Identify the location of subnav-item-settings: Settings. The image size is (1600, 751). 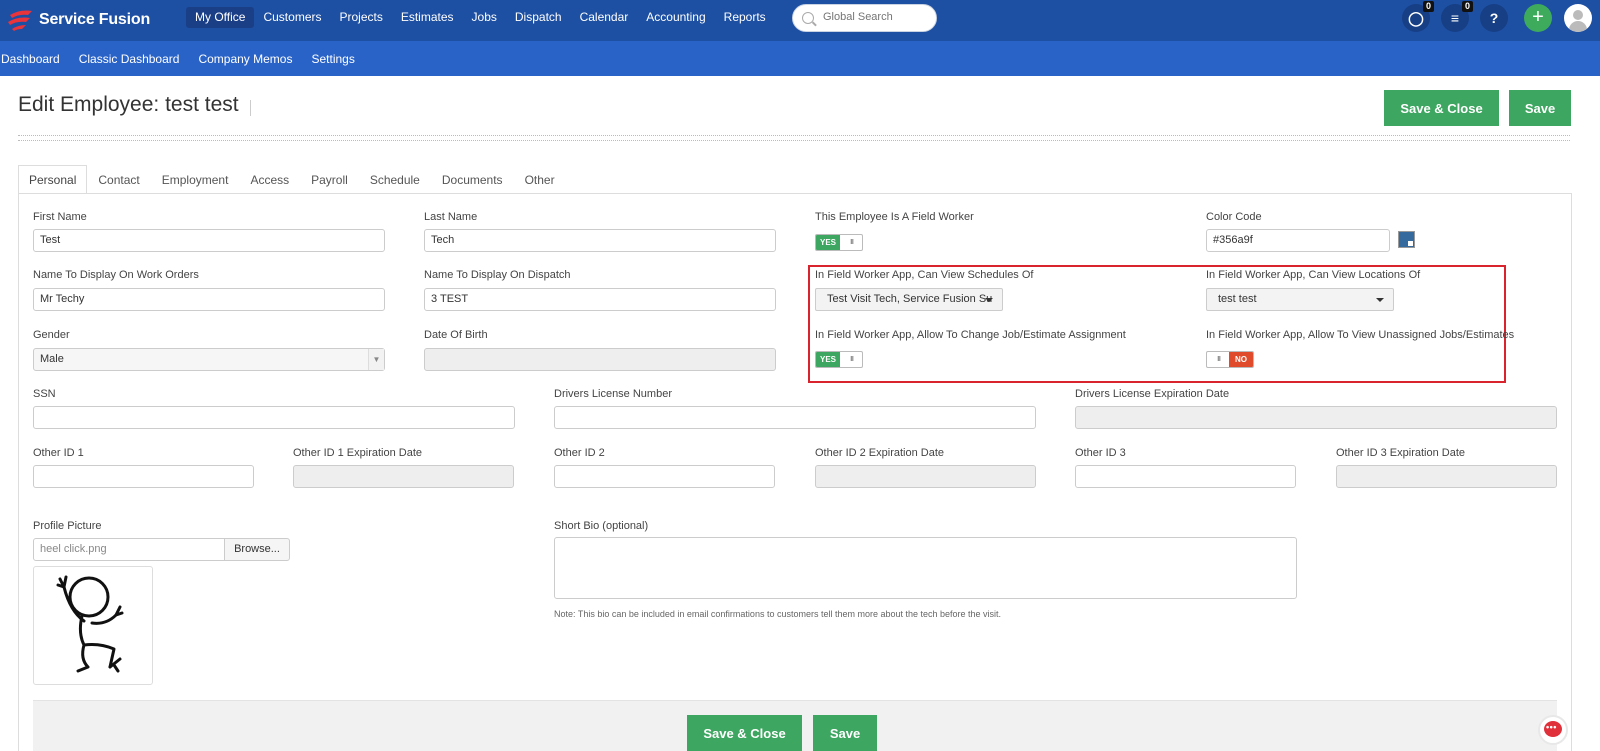
(332, 59).